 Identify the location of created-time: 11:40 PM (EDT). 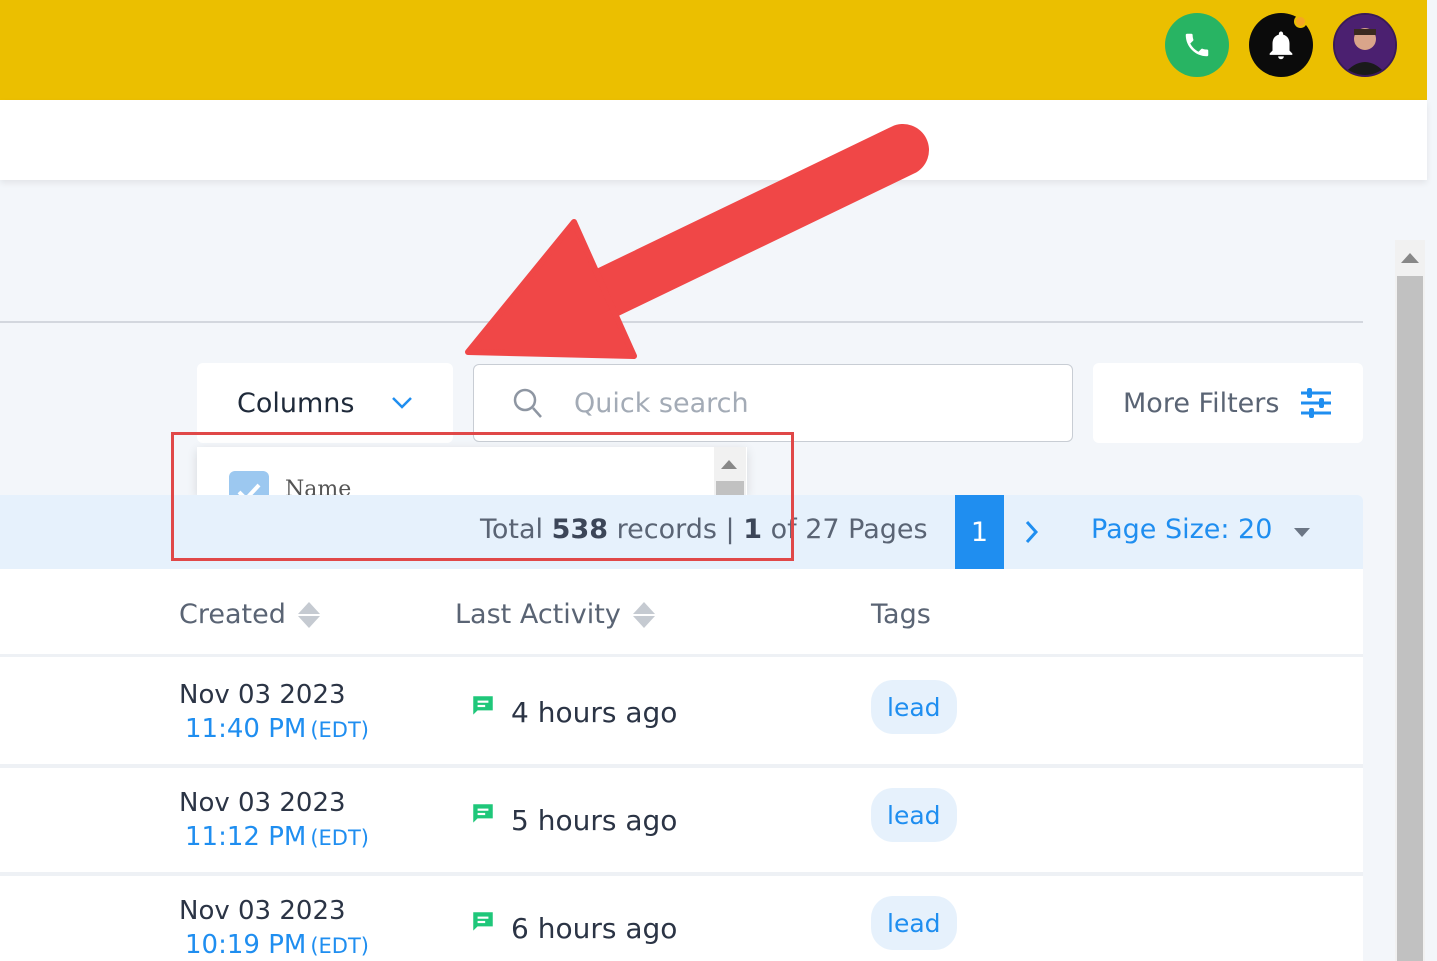
(277, 729).